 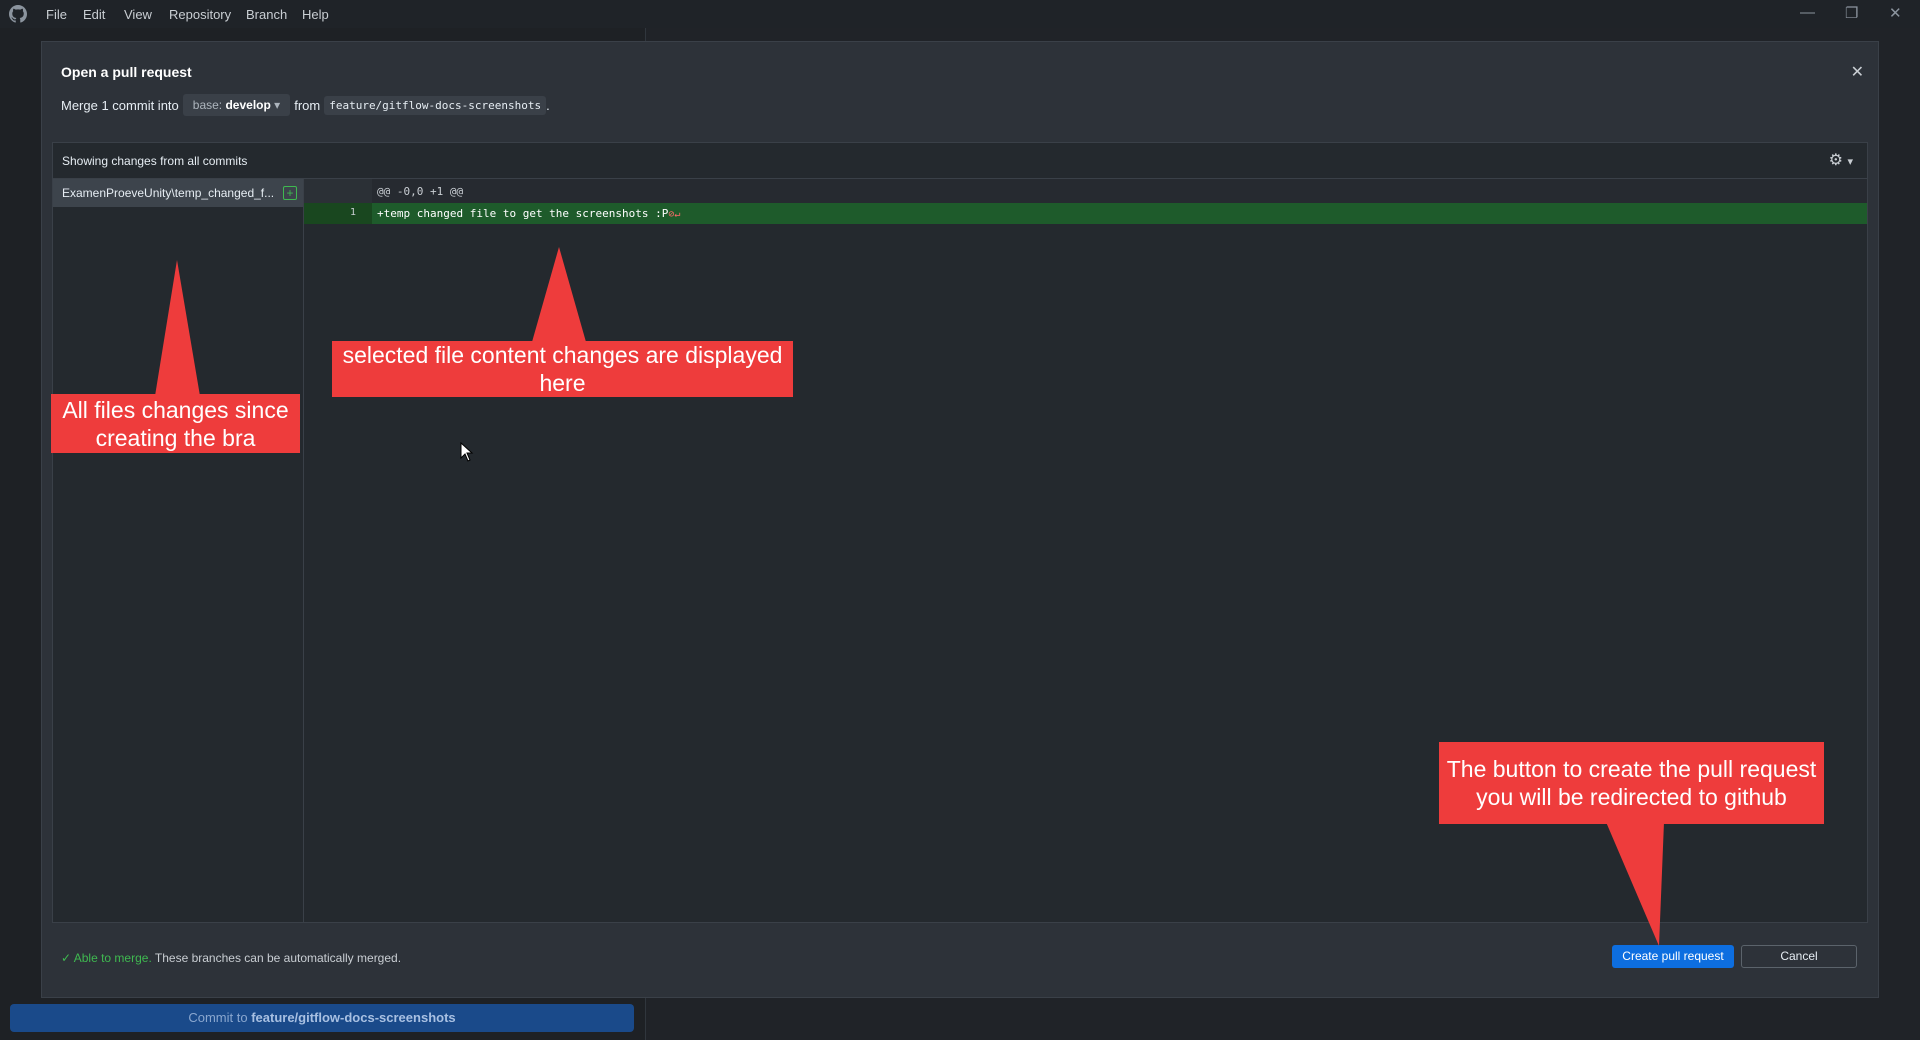 What do you see at coordinates (200, 14) in the screenshot?
I see `menu-repository: Repository` at bounding box center [200, 14].